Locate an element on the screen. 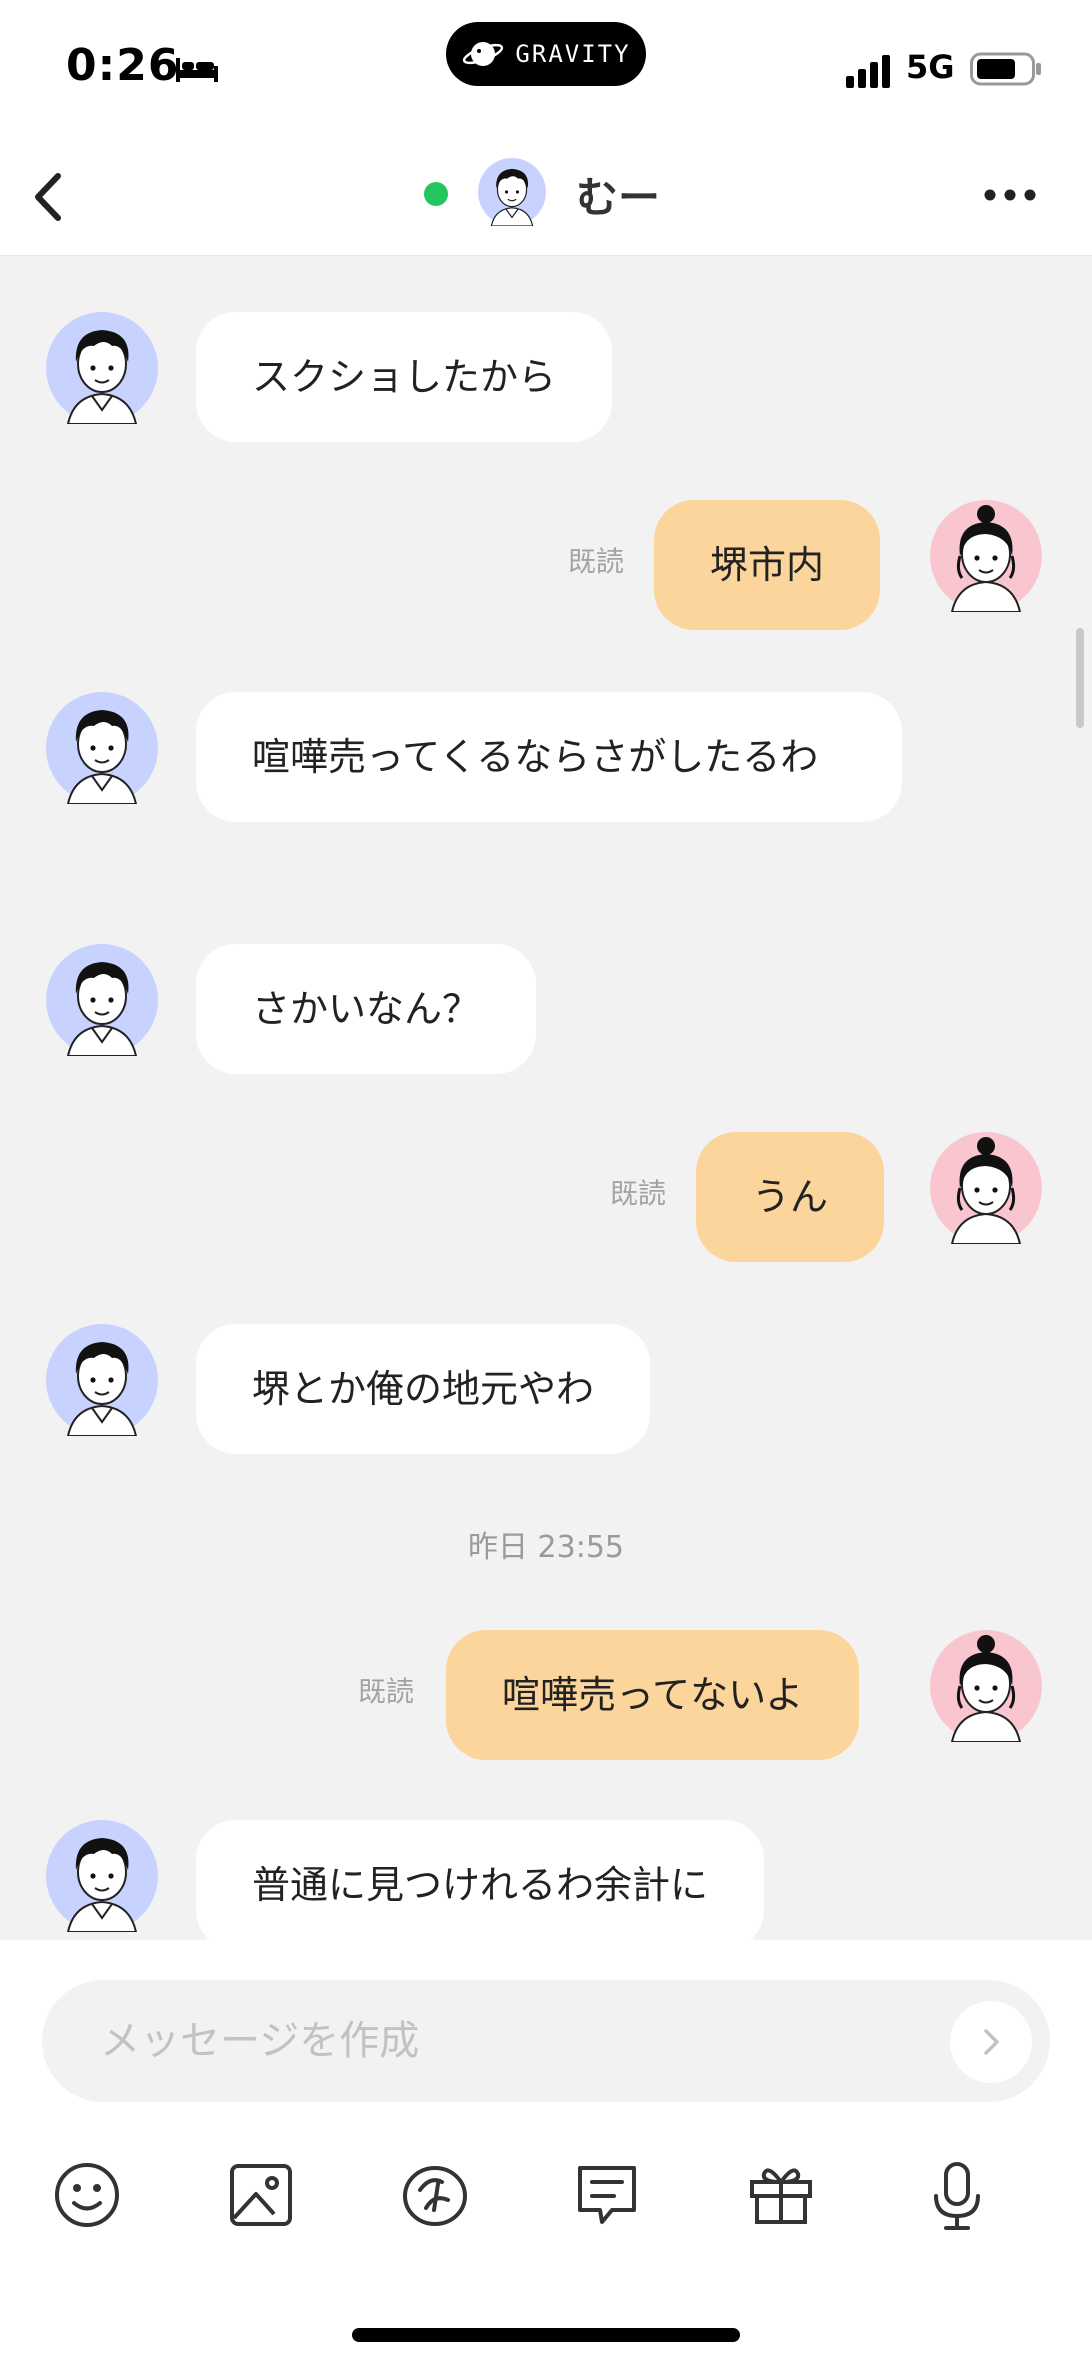 The width and height of the screenshot is (1092, 2364). emoji-icon is located at coordinates (87, 2195).